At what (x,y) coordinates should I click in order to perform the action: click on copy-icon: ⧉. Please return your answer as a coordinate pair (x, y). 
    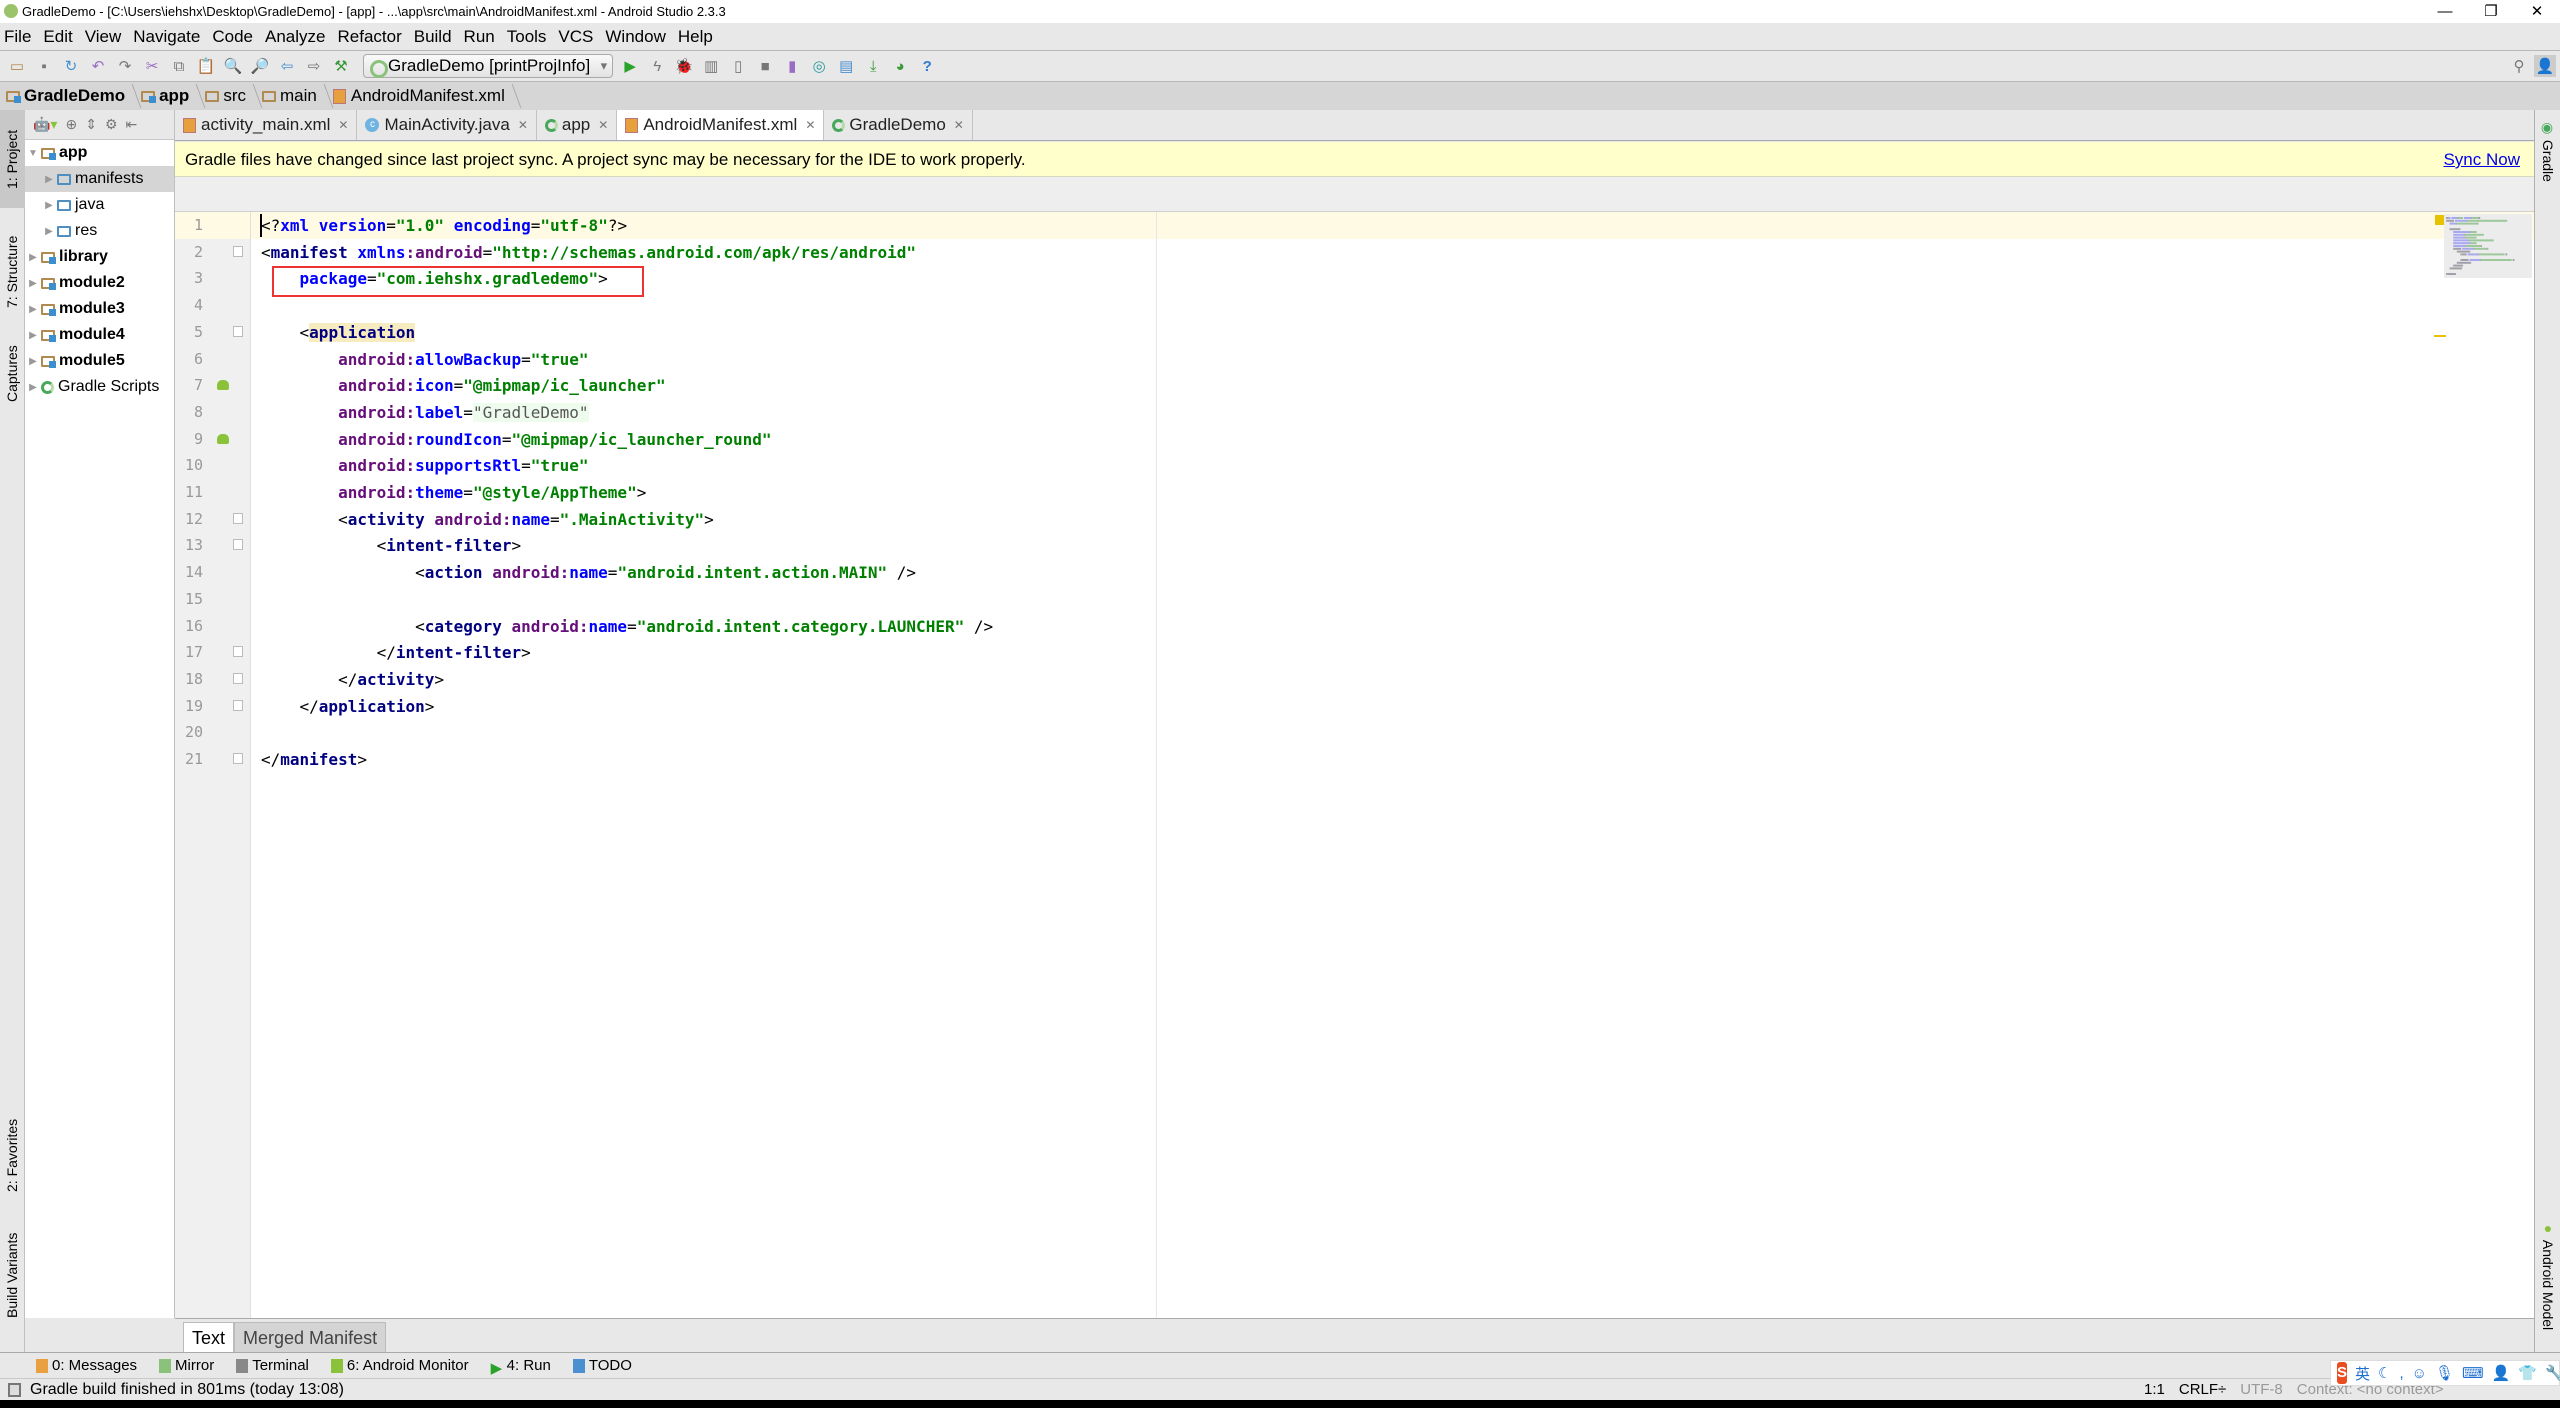
    Looking at the image, I should click on (179, 66).